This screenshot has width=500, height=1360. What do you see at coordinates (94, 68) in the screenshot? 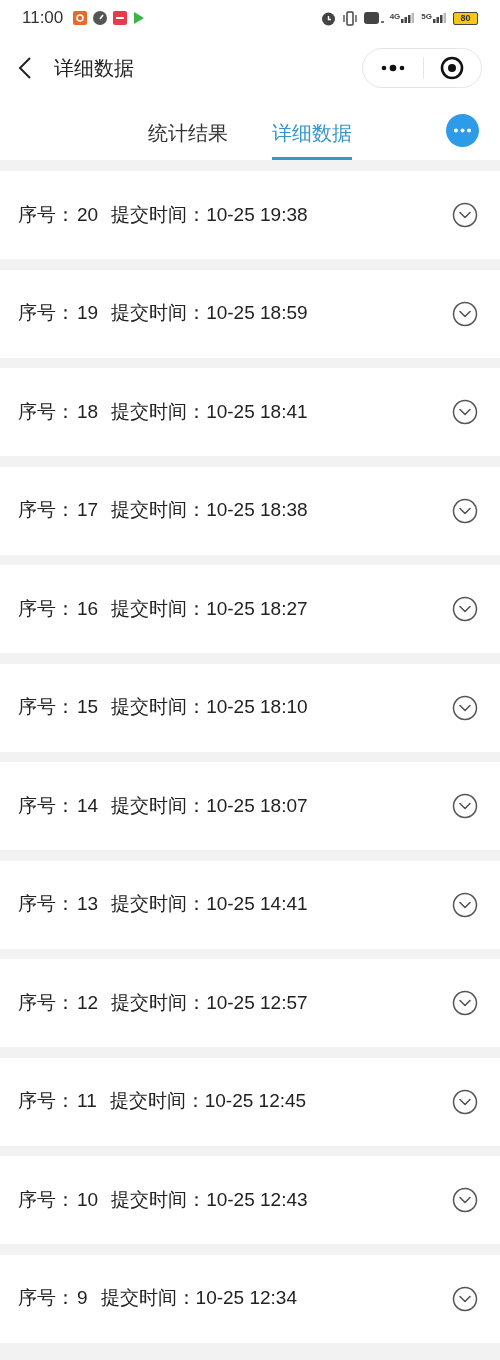
I see `page-title: 详细数据` at bounding box center [94, 68].